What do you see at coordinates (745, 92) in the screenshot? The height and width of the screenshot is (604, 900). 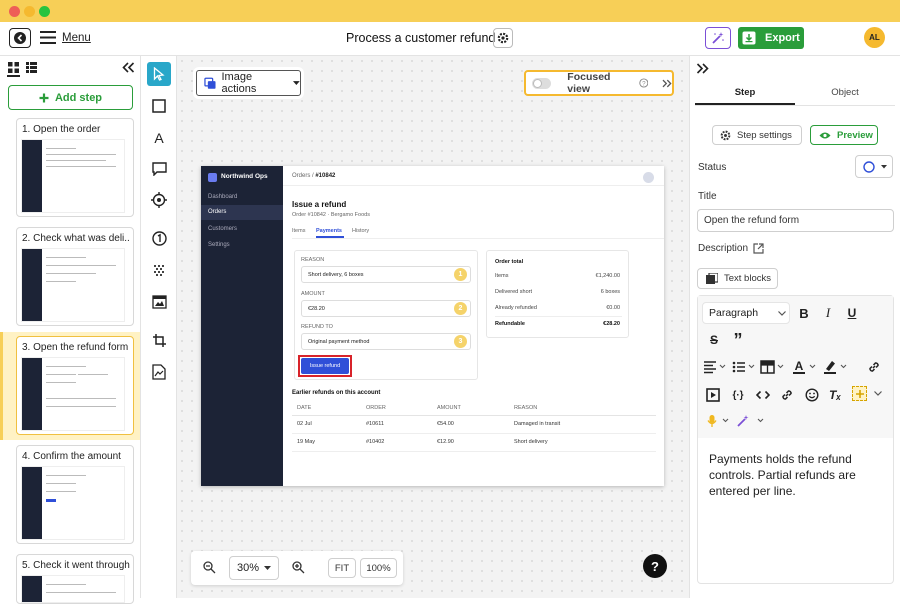 I see `tab-step: Step` at bounding box center [745, 92].